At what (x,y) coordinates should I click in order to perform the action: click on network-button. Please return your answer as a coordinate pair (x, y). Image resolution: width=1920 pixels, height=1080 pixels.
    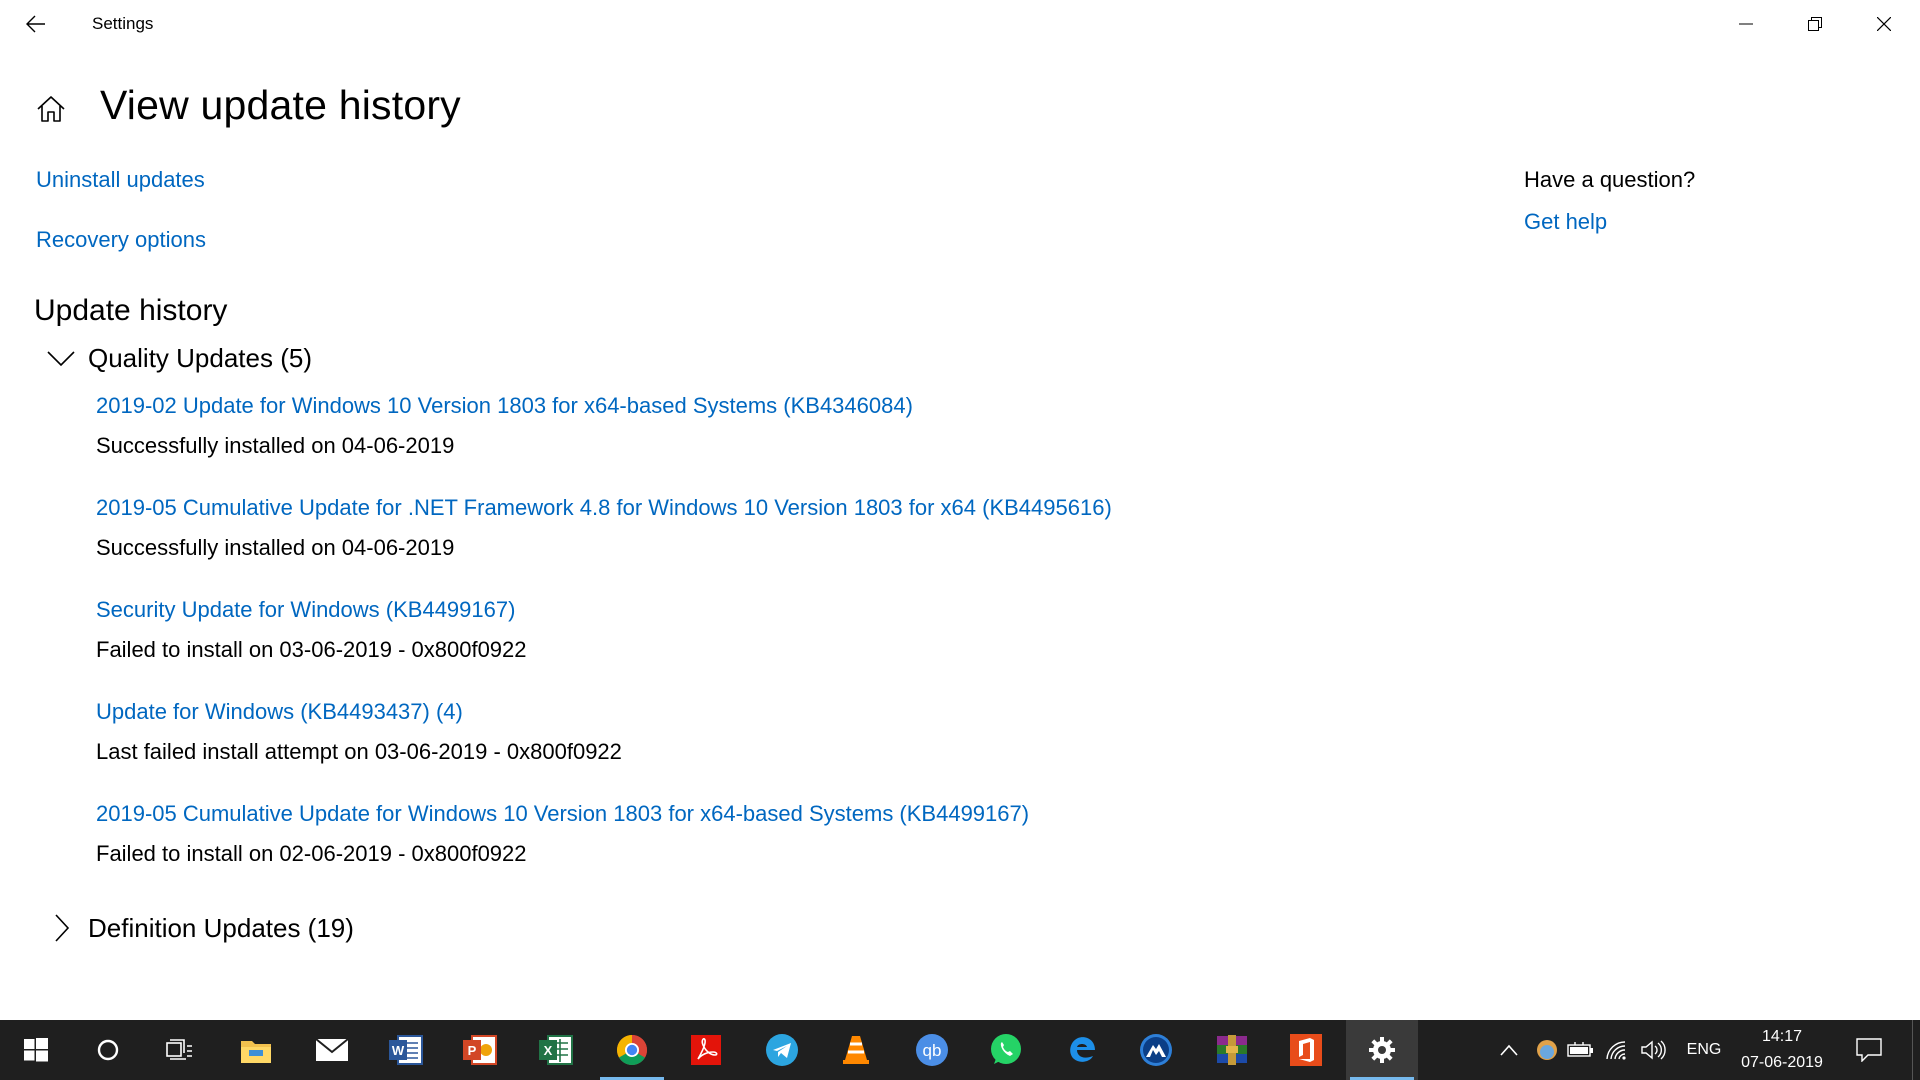
    Looking at the image, I should click on (1617, 1050).